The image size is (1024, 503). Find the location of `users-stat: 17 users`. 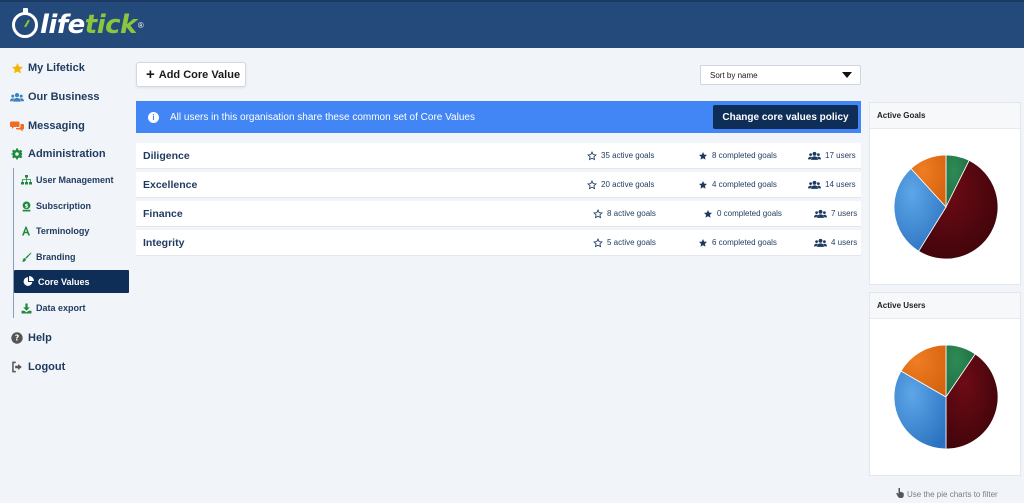

users-stat: 17 users is located at coordinates (832, 155).